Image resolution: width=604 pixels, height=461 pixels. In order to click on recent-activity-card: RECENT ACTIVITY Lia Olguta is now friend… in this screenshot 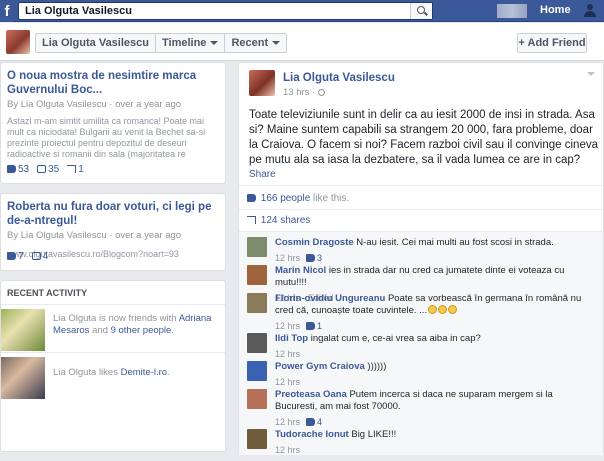, I will do `click(113, 366)`.